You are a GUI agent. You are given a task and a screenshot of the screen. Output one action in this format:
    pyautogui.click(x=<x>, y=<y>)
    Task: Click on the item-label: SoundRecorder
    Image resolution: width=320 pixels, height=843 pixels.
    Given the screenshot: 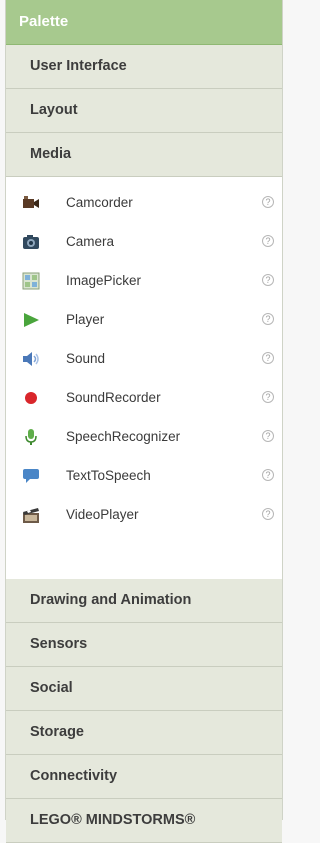 What is the action you would take?
    pyautogui.click(x=113, y=397)
    